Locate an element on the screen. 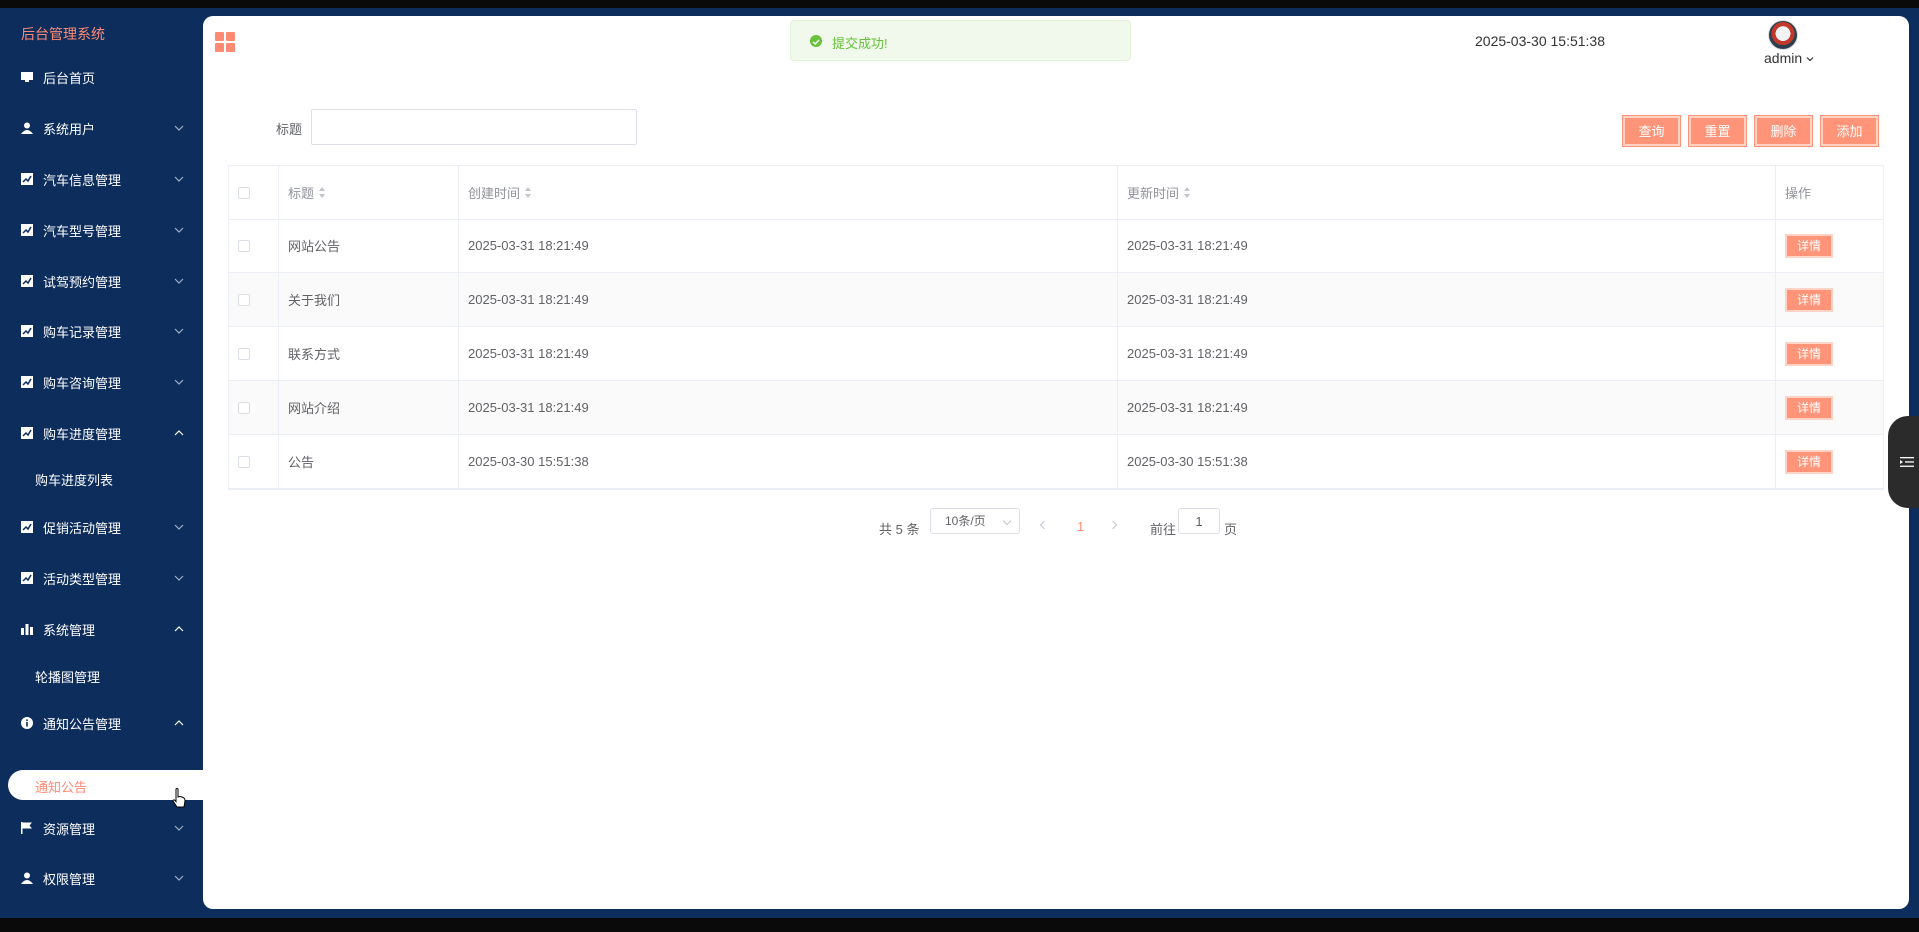 This screenshot has height=932, width=1919. add-button: 添加 is located at coordinates (1849, 131).